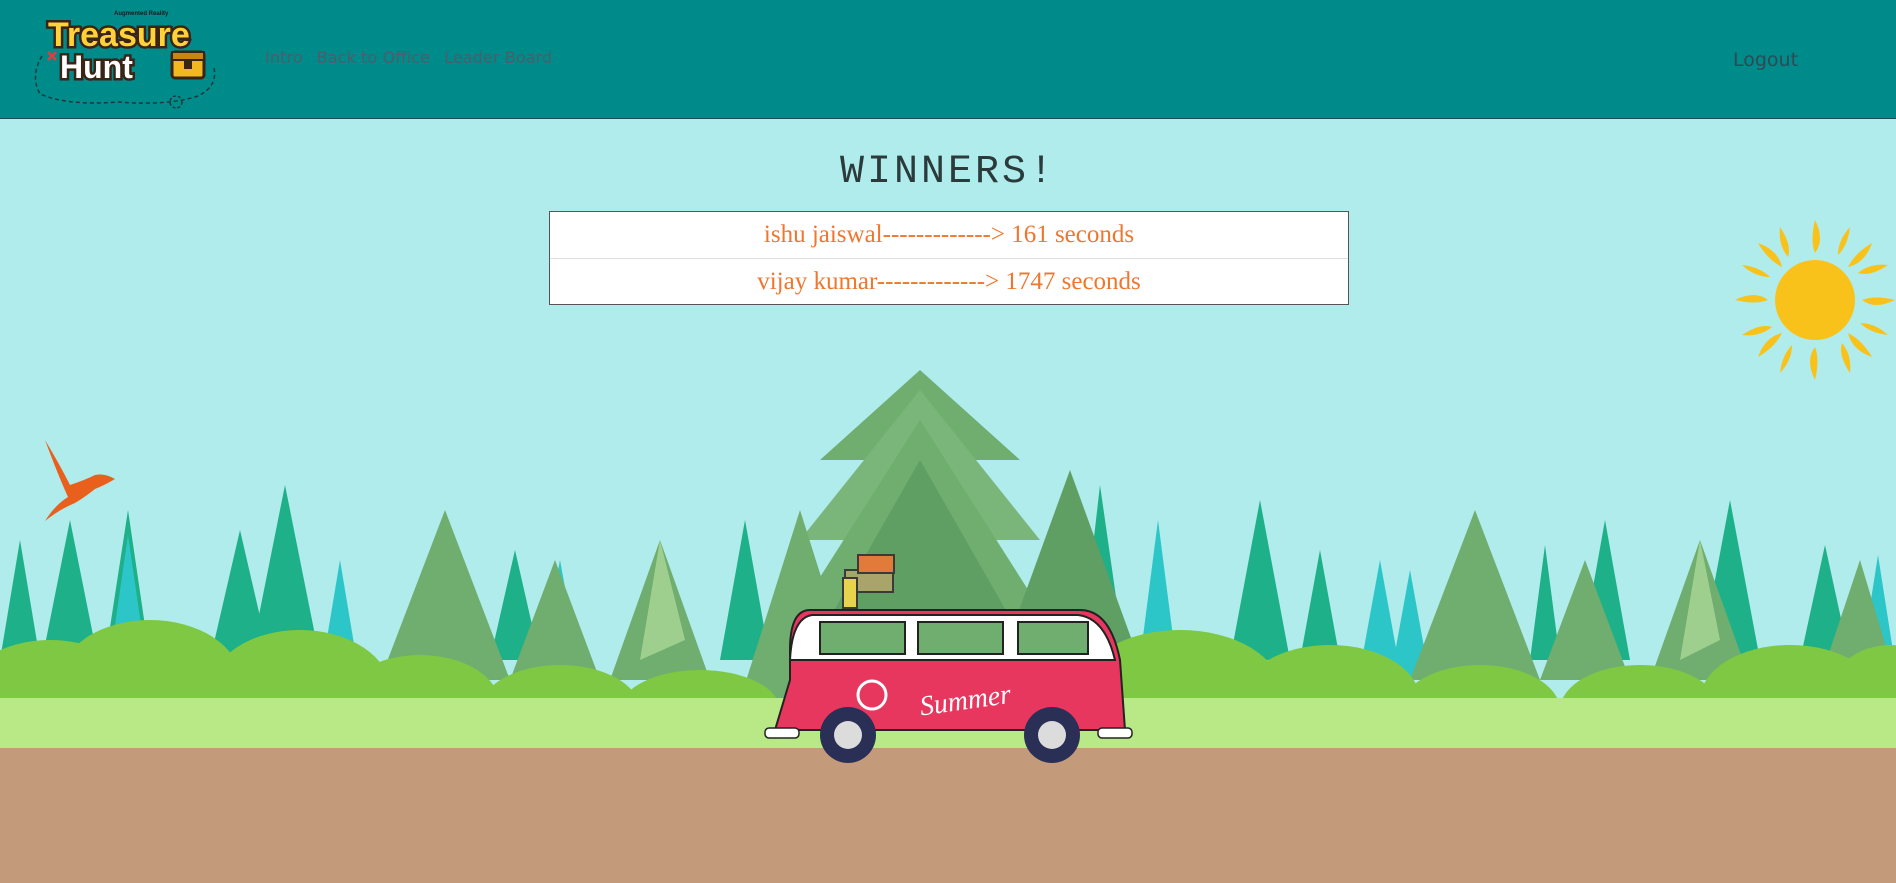 This screenshot has width=1896, height=883. Describe the element at coordinates (949, 234) in the screenshot. I see `winner-row: ishu jaiswal-------------> 161 seconds` at that location.